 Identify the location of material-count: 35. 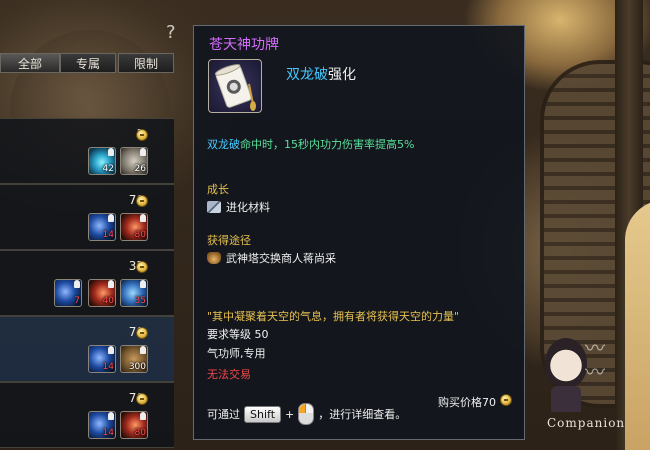
(140, 301).